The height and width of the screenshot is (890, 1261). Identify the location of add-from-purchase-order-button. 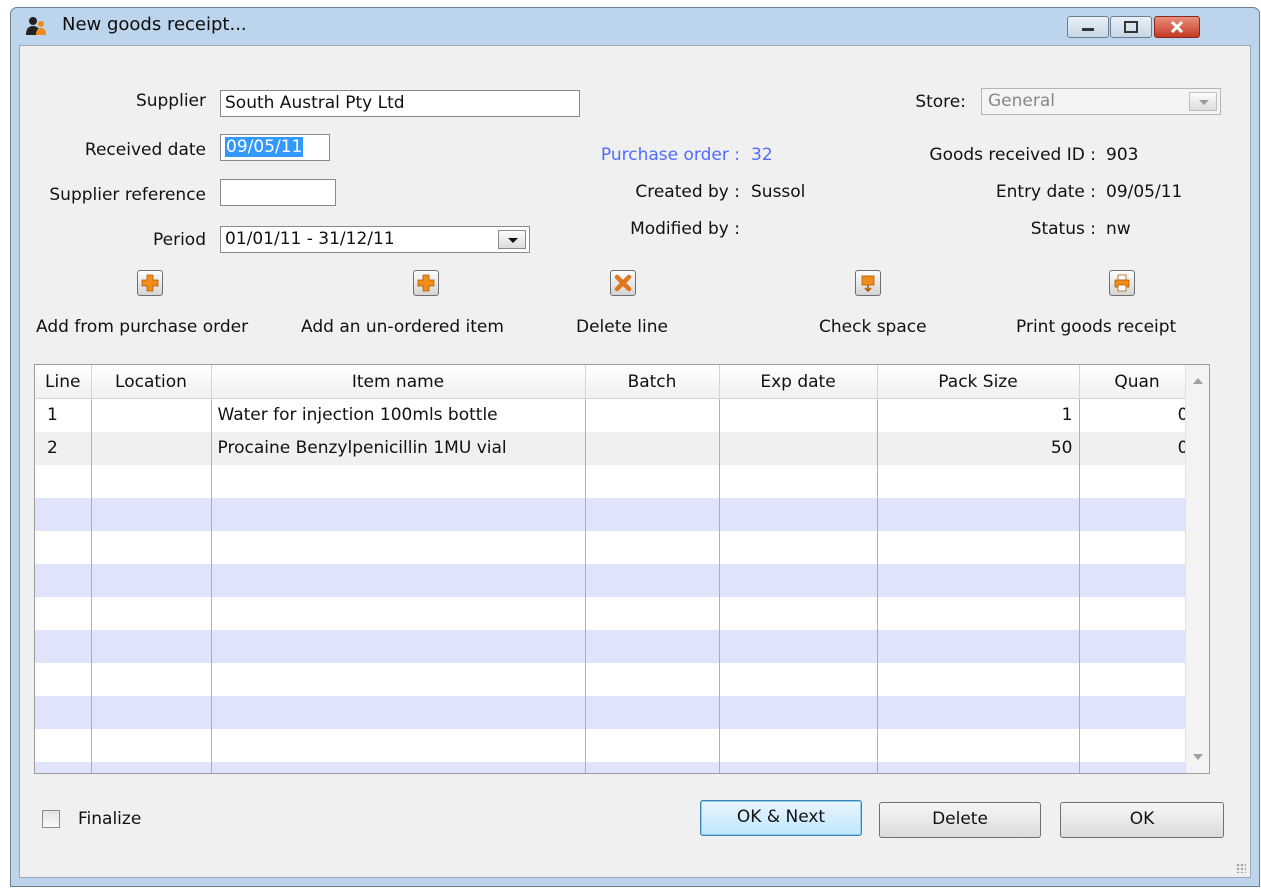
(150, 283).